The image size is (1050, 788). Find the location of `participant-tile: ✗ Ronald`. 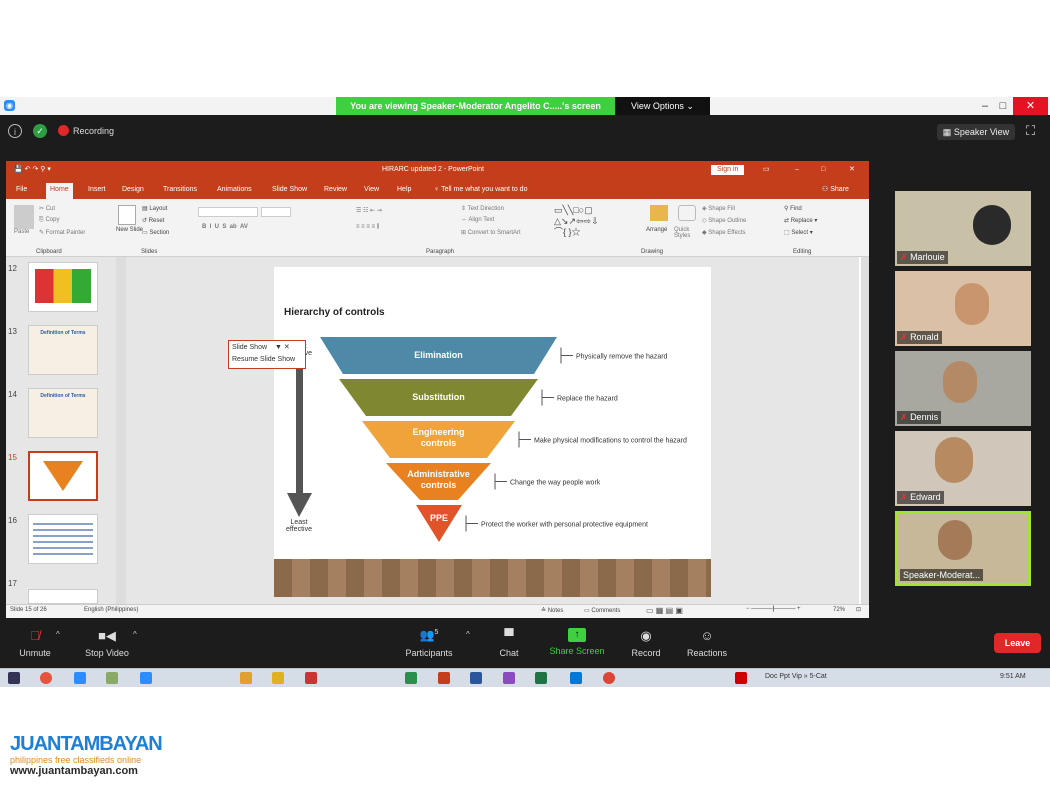

participant-tile: ✗ Ronald is located at coordinates (963, 308).